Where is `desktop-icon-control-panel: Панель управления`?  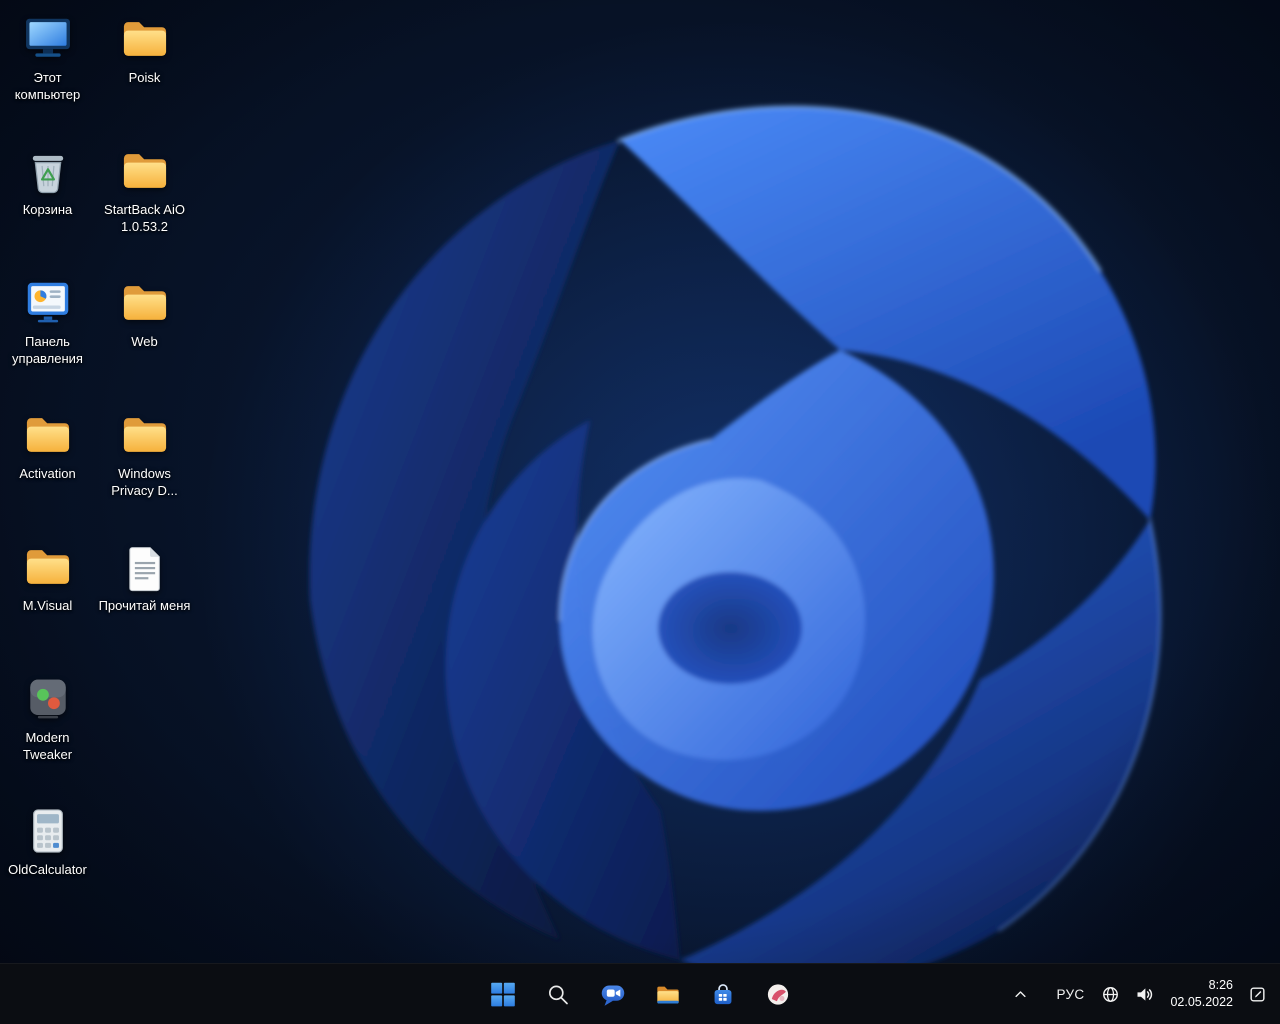 desktop-icon-control-panel: Панель управления is located at coordinates (47, 321).